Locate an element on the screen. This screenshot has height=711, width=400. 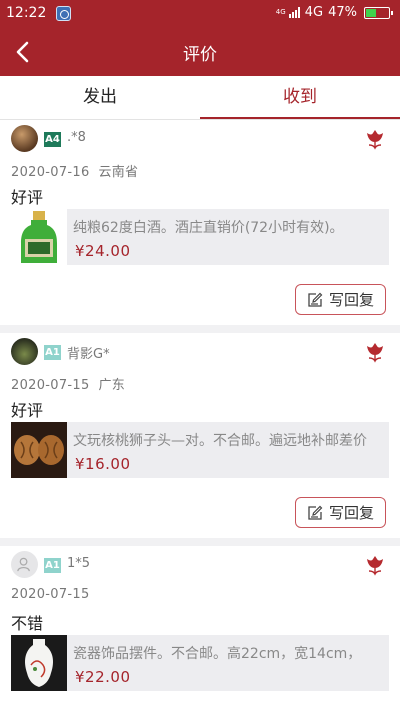
level-badge: A4 is located at coordinates (52, 139).